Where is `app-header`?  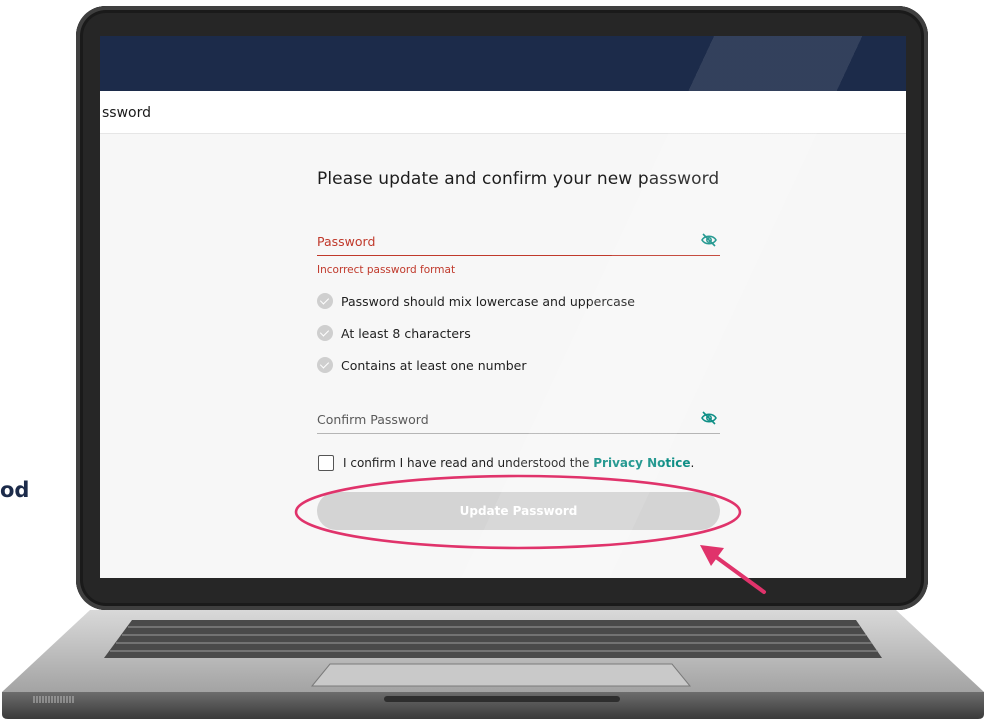 app-header is located at coordinates (503, 63).